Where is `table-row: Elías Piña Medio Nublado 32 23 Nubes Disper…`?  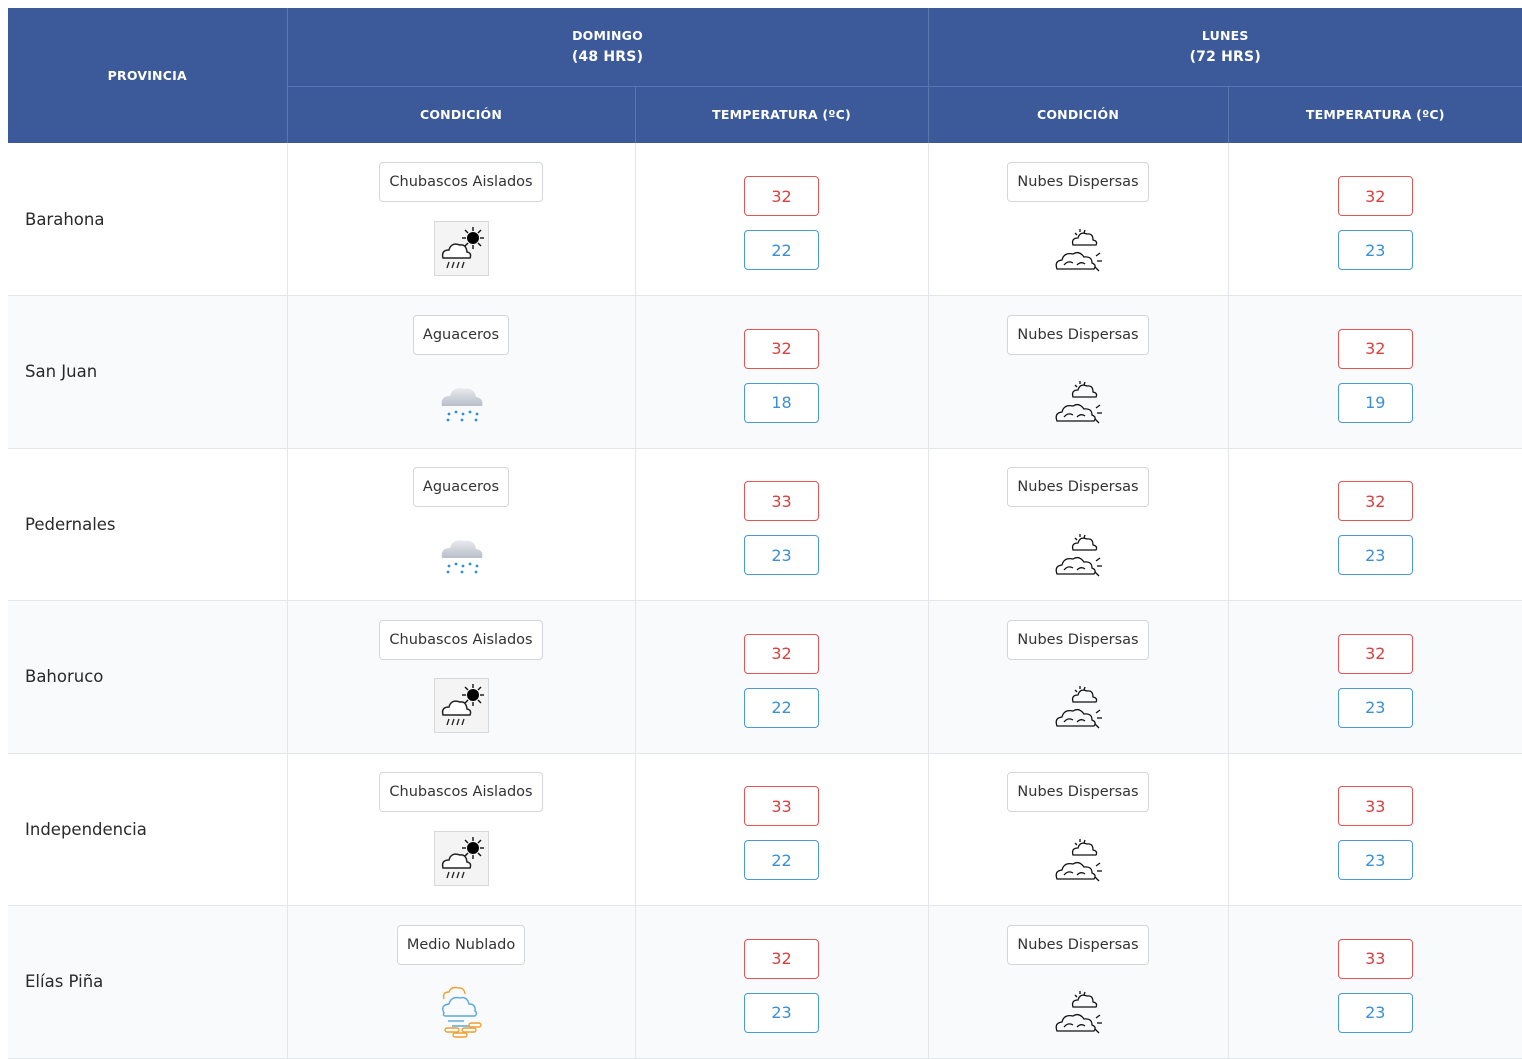 table-row: Elías Piña Medio Nublado 32 23 Nubes Disper… is located at coordinates (765, 982).